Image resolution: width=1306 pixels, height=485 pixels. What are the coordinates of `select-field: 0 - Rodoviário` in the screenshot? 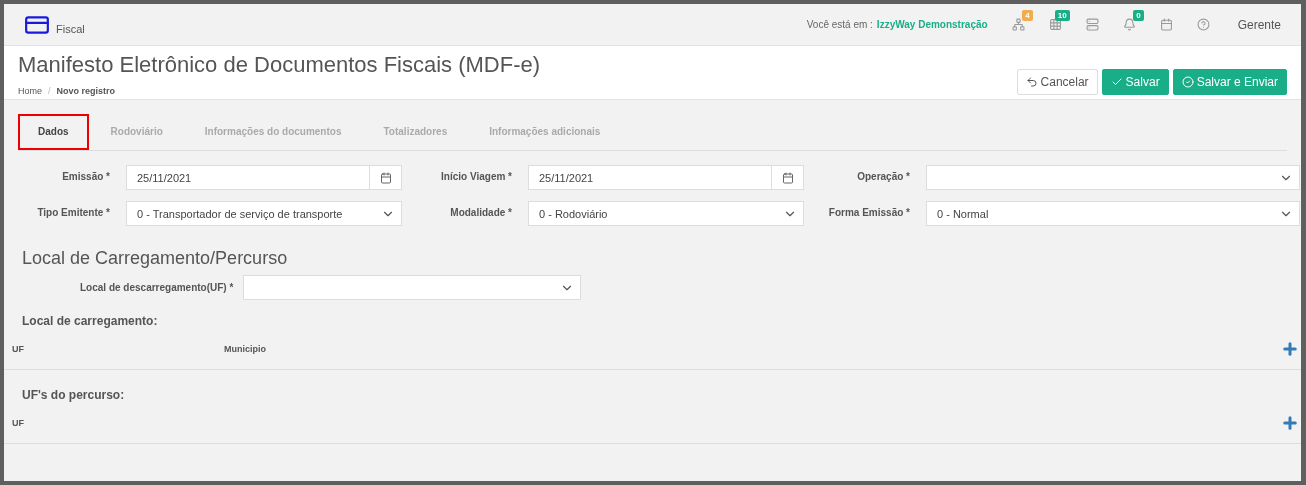 It's located at (666, 213).